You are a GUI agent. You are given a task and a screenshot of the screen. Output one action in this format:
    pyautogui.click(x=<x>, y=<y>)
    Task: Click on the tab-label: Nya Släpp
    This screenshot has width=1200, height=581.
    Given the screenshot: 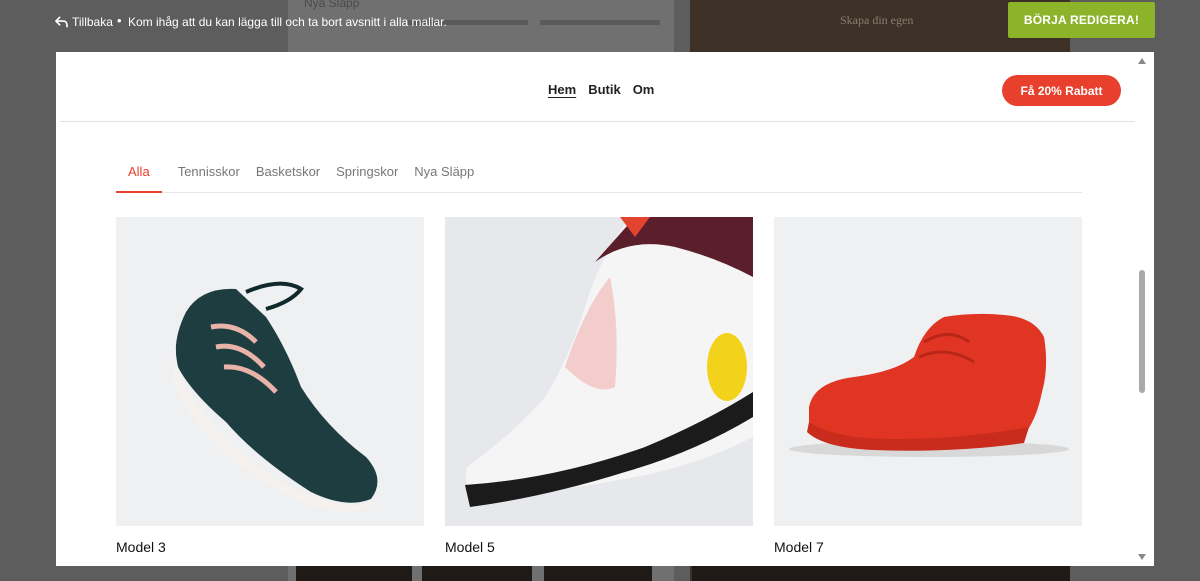 What is the action you would take?
    pyautogui.click(x=444, y=171)
    